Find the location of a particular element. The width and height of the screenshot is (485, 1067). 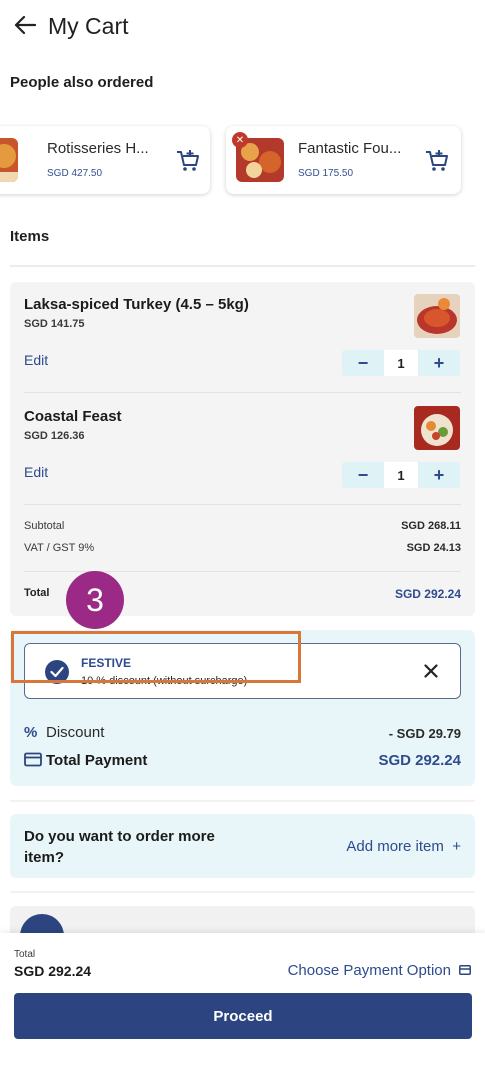

total-payment-value: SGD 292.24 is located at coordinates (419, 760).